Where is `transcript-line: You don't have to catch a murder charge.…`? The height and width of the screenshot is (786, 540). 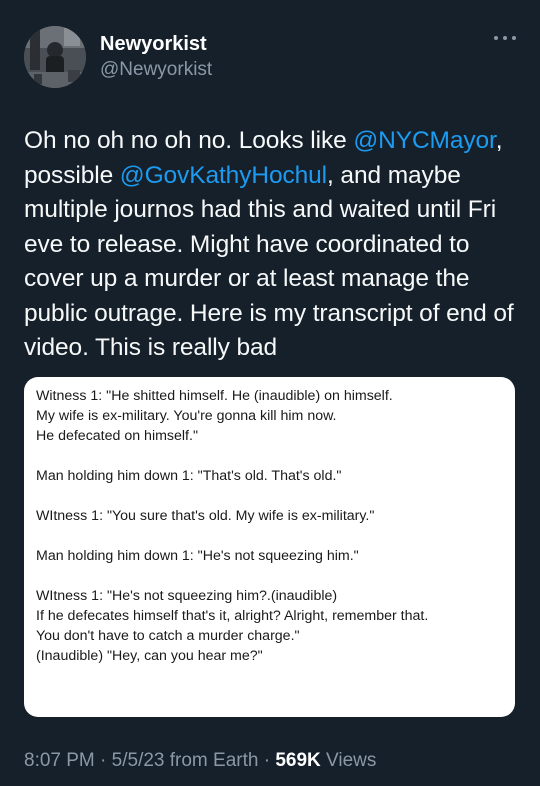 transcript-line: You don't have to catch a murder charge.… is located at coordinates (168, 636).